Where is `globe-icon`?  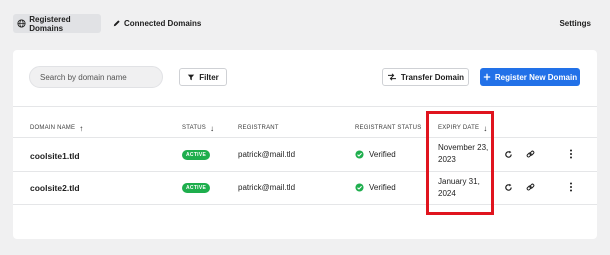 globe-icon is located at coordinates (21, 24).